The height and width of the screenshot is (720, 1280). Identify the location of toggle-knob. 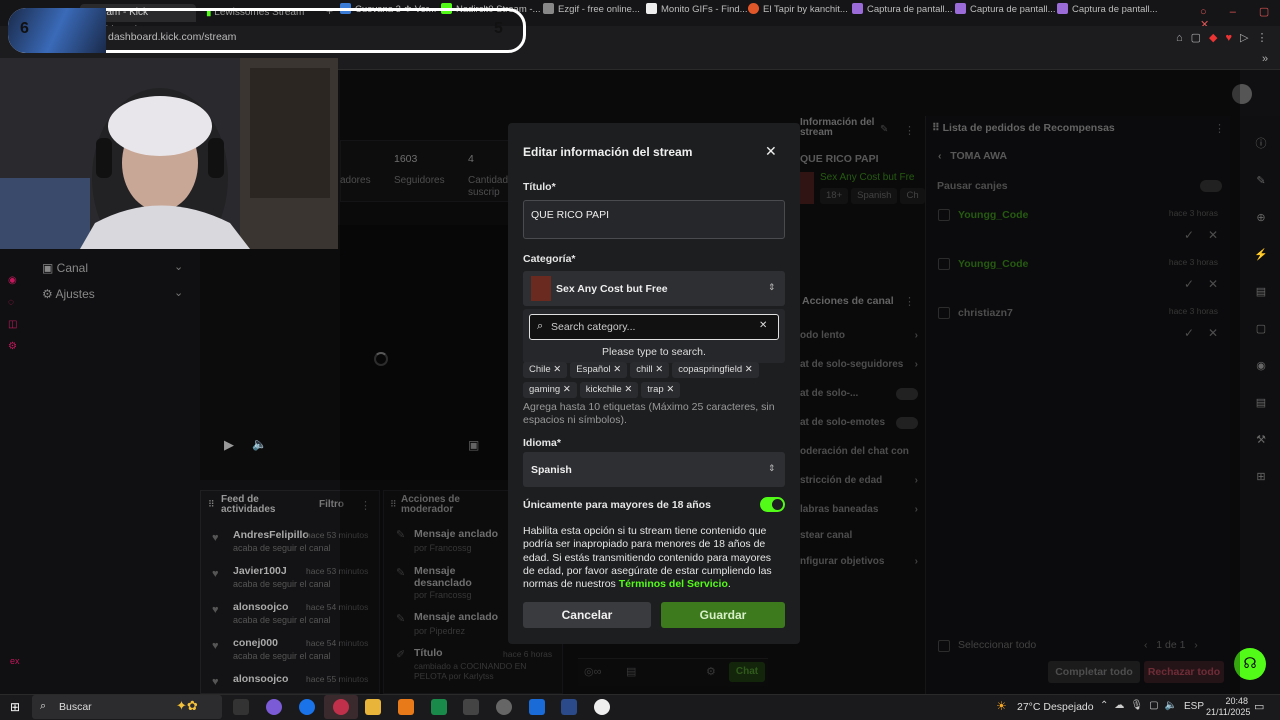
(777, 504).